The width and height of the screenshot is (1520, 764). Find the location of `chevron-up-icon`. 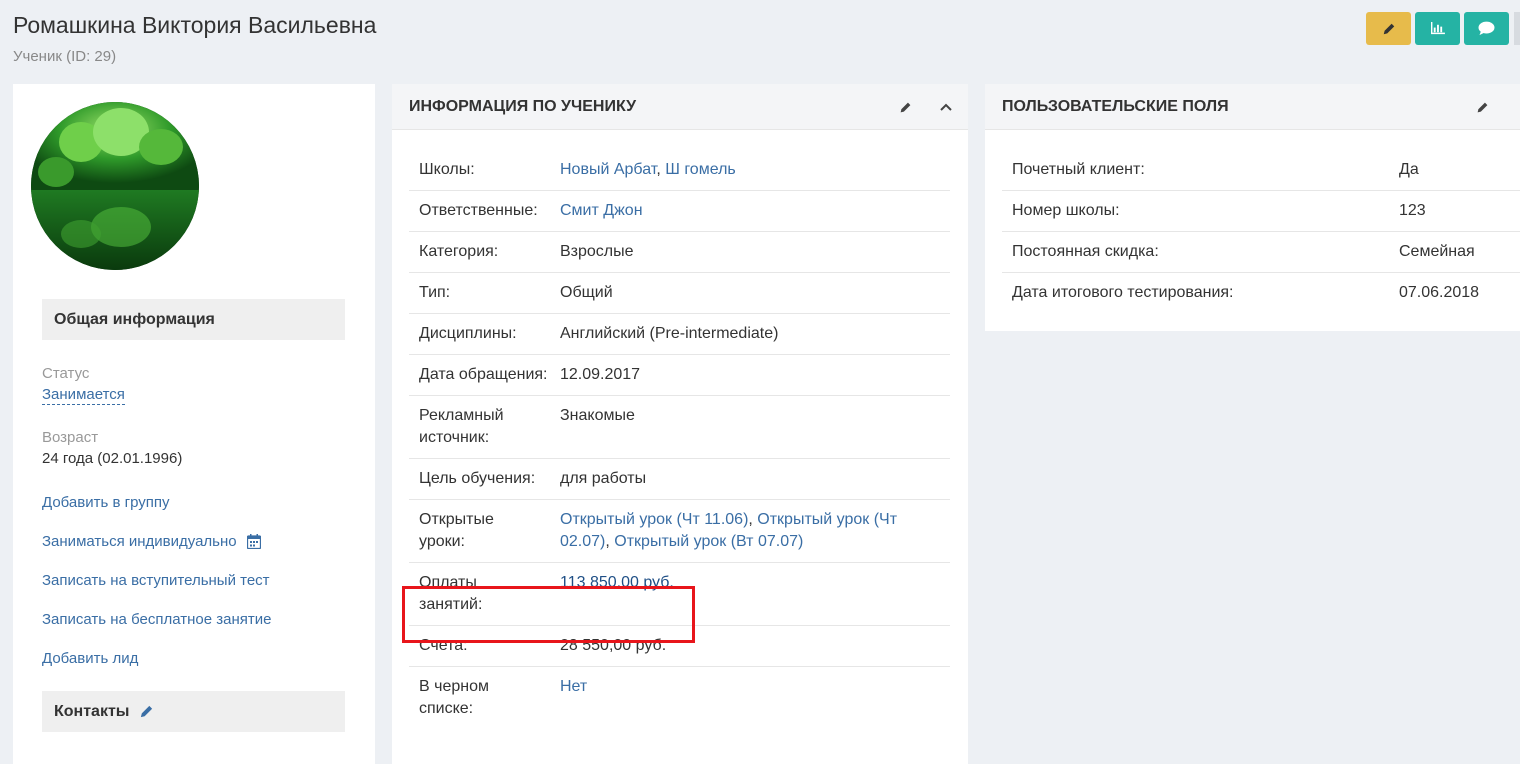

chevron-up-icon is located at coordinates (946, 107).